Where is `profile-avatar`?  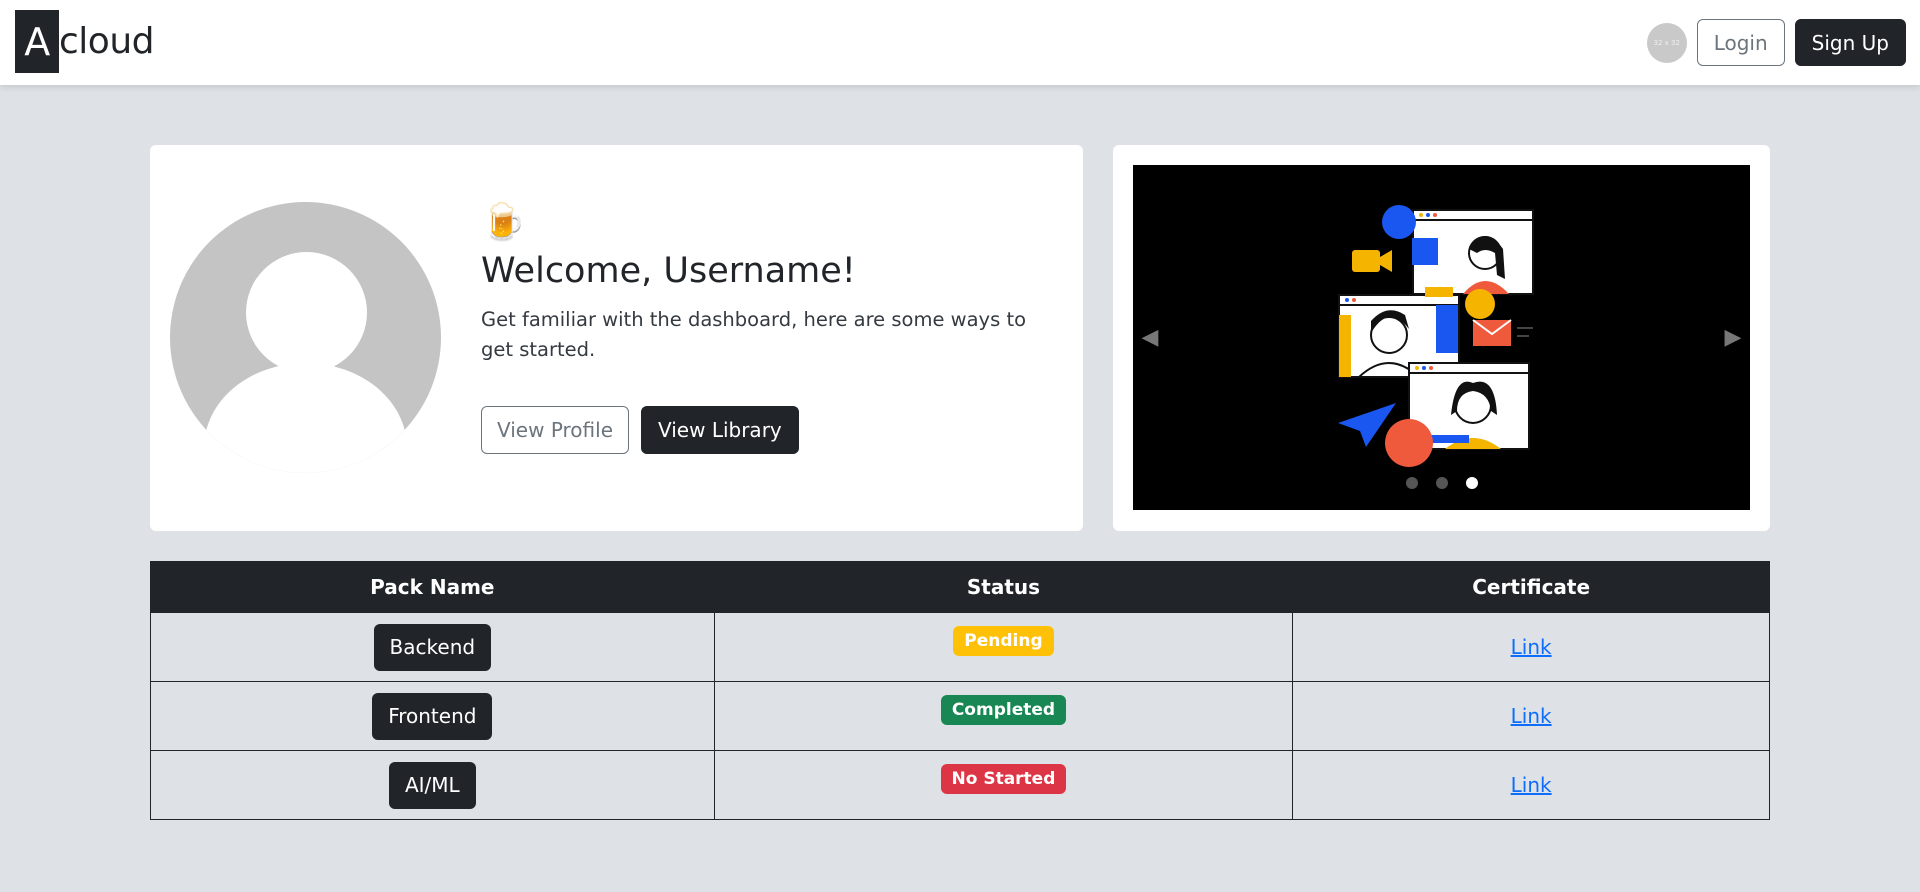 profile-avatar is located at coordinates (305, 337).